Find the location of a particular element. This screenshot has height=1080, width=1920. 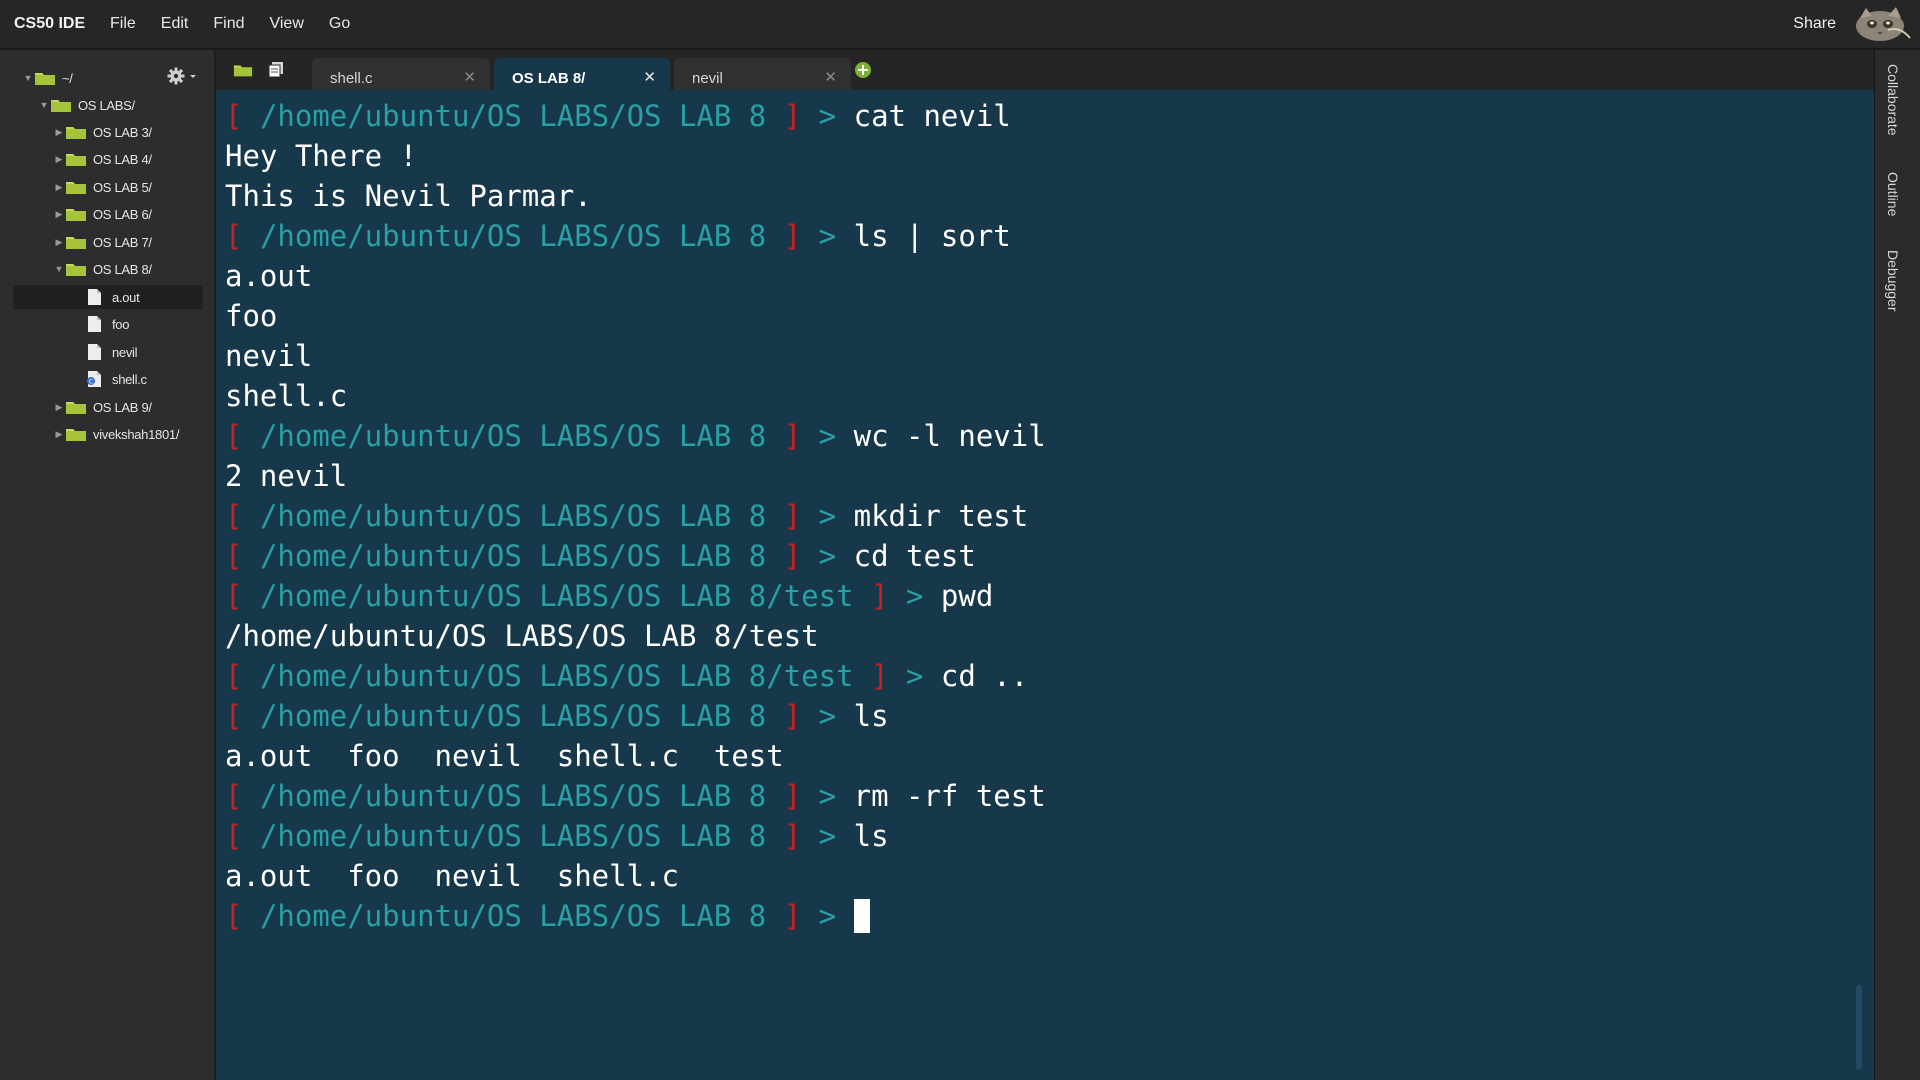

tab-nevil: nevil ✕ is located at coordinates (762, 74).